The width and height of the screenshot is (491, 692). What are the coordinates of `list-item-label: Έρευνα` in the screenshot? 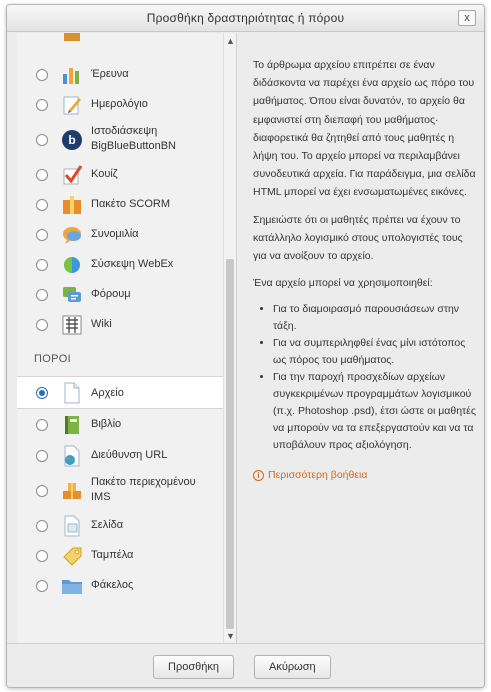 It's located at (110, 74).